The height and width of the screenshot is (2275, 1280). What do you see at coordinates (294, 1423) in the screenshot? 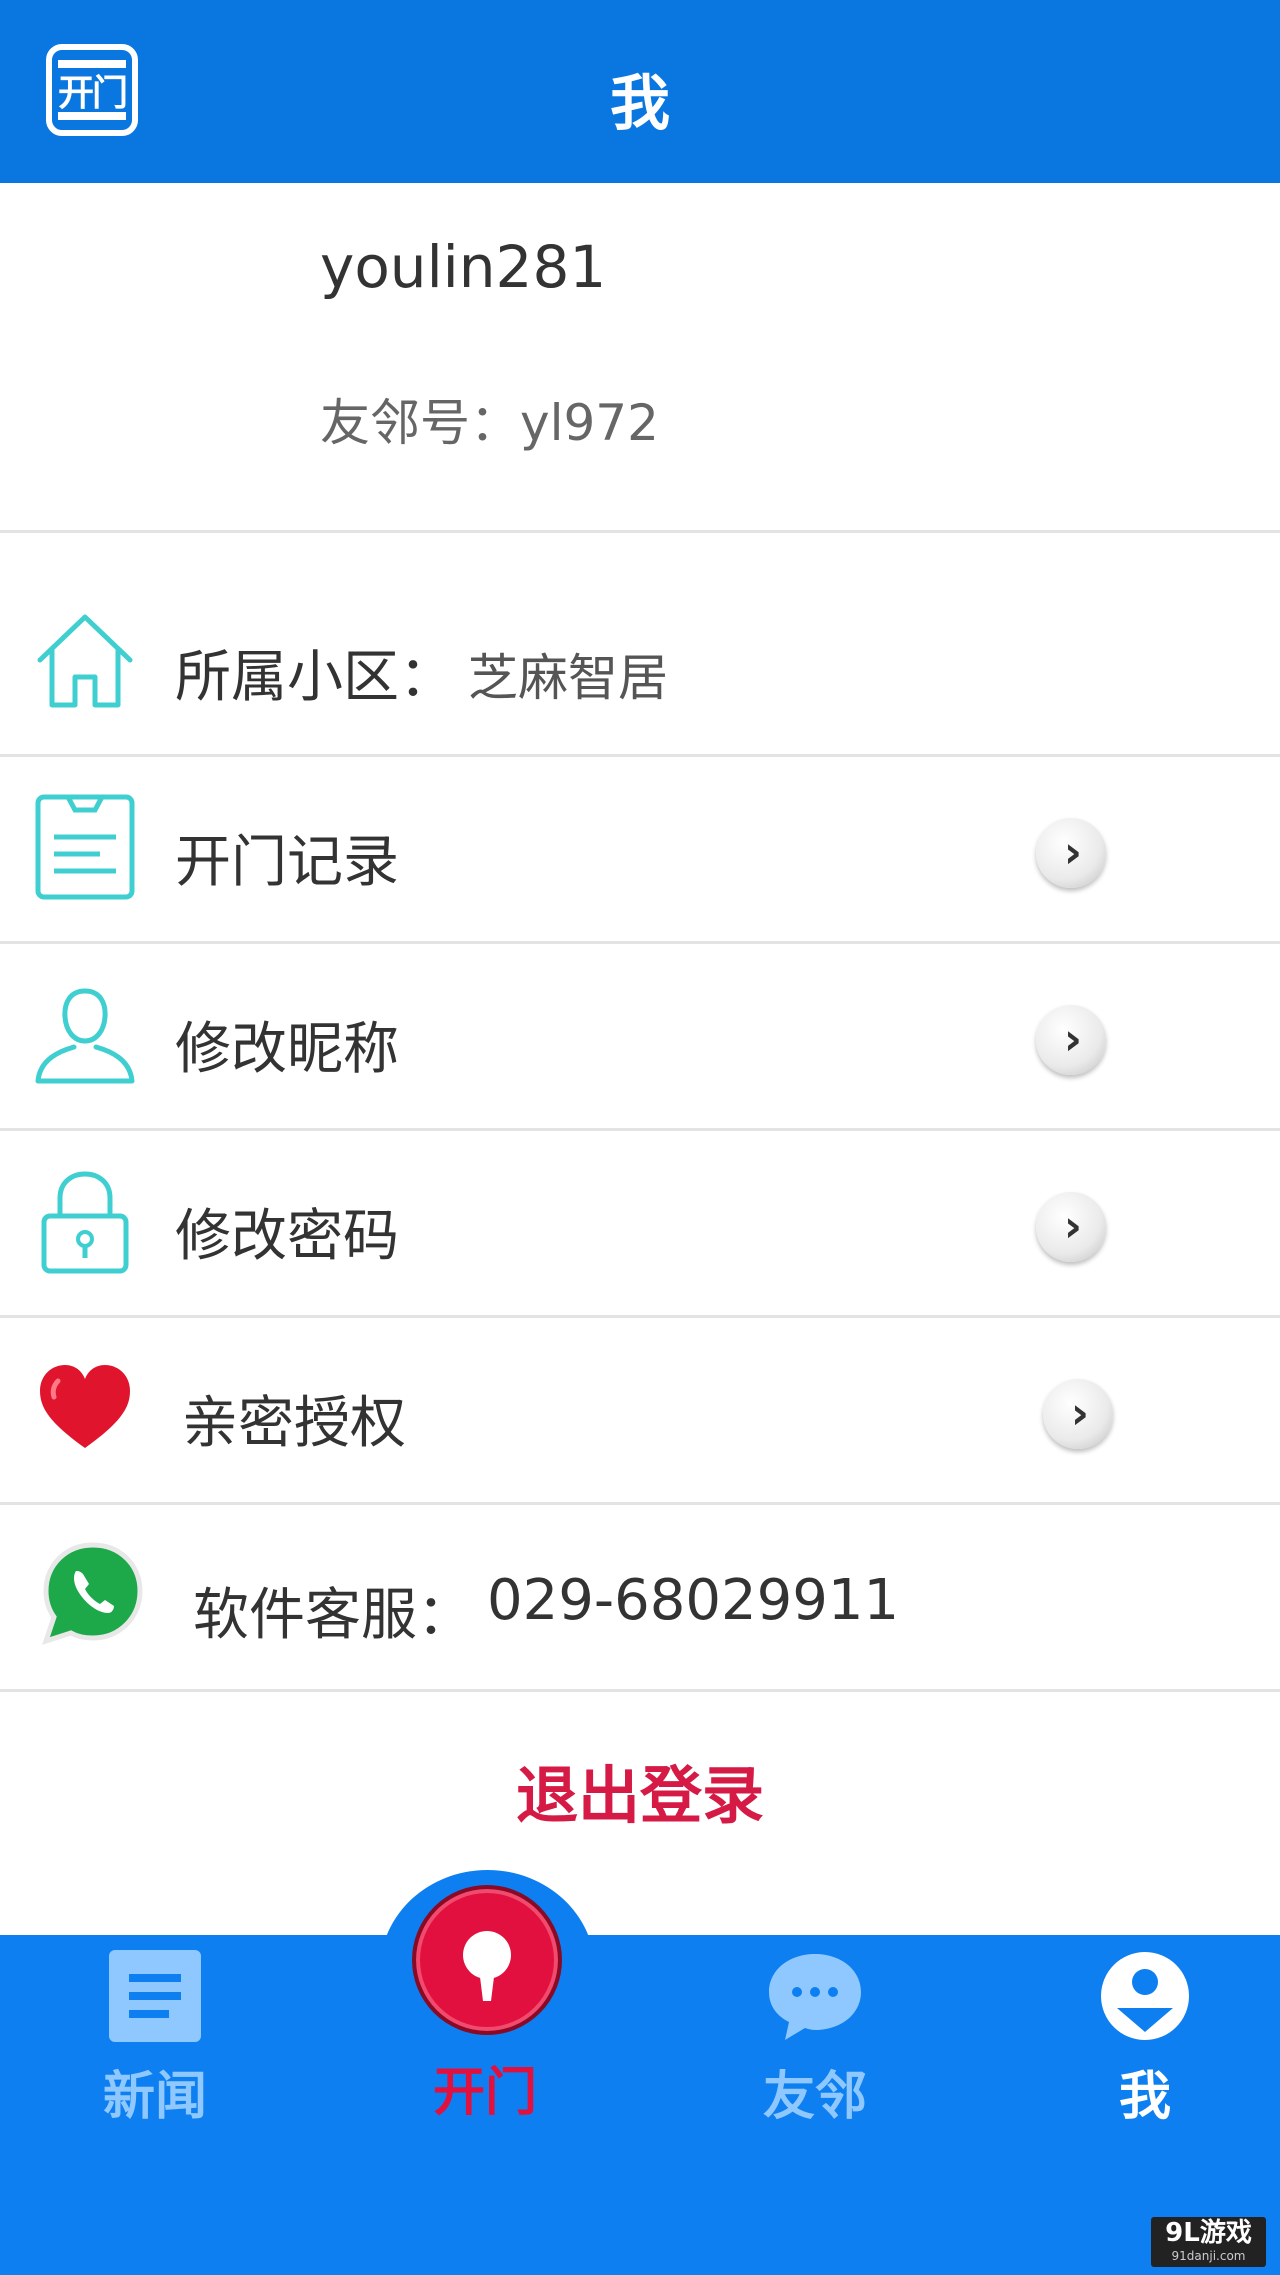
I see `intimate-auth-label: 亲密授权` at bounding box center [294, 1423].